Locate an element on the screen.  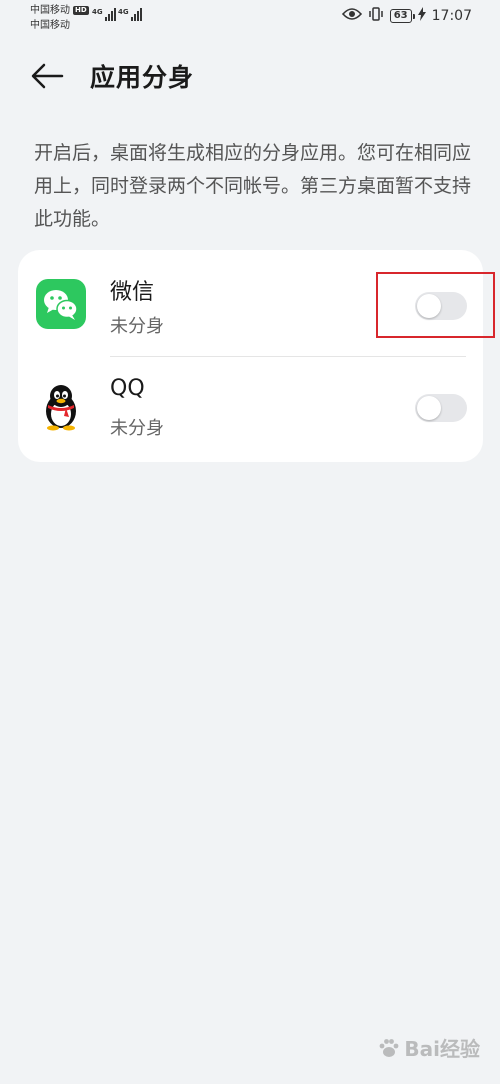
app-name: 微信 is located at coordinates (132, 292).